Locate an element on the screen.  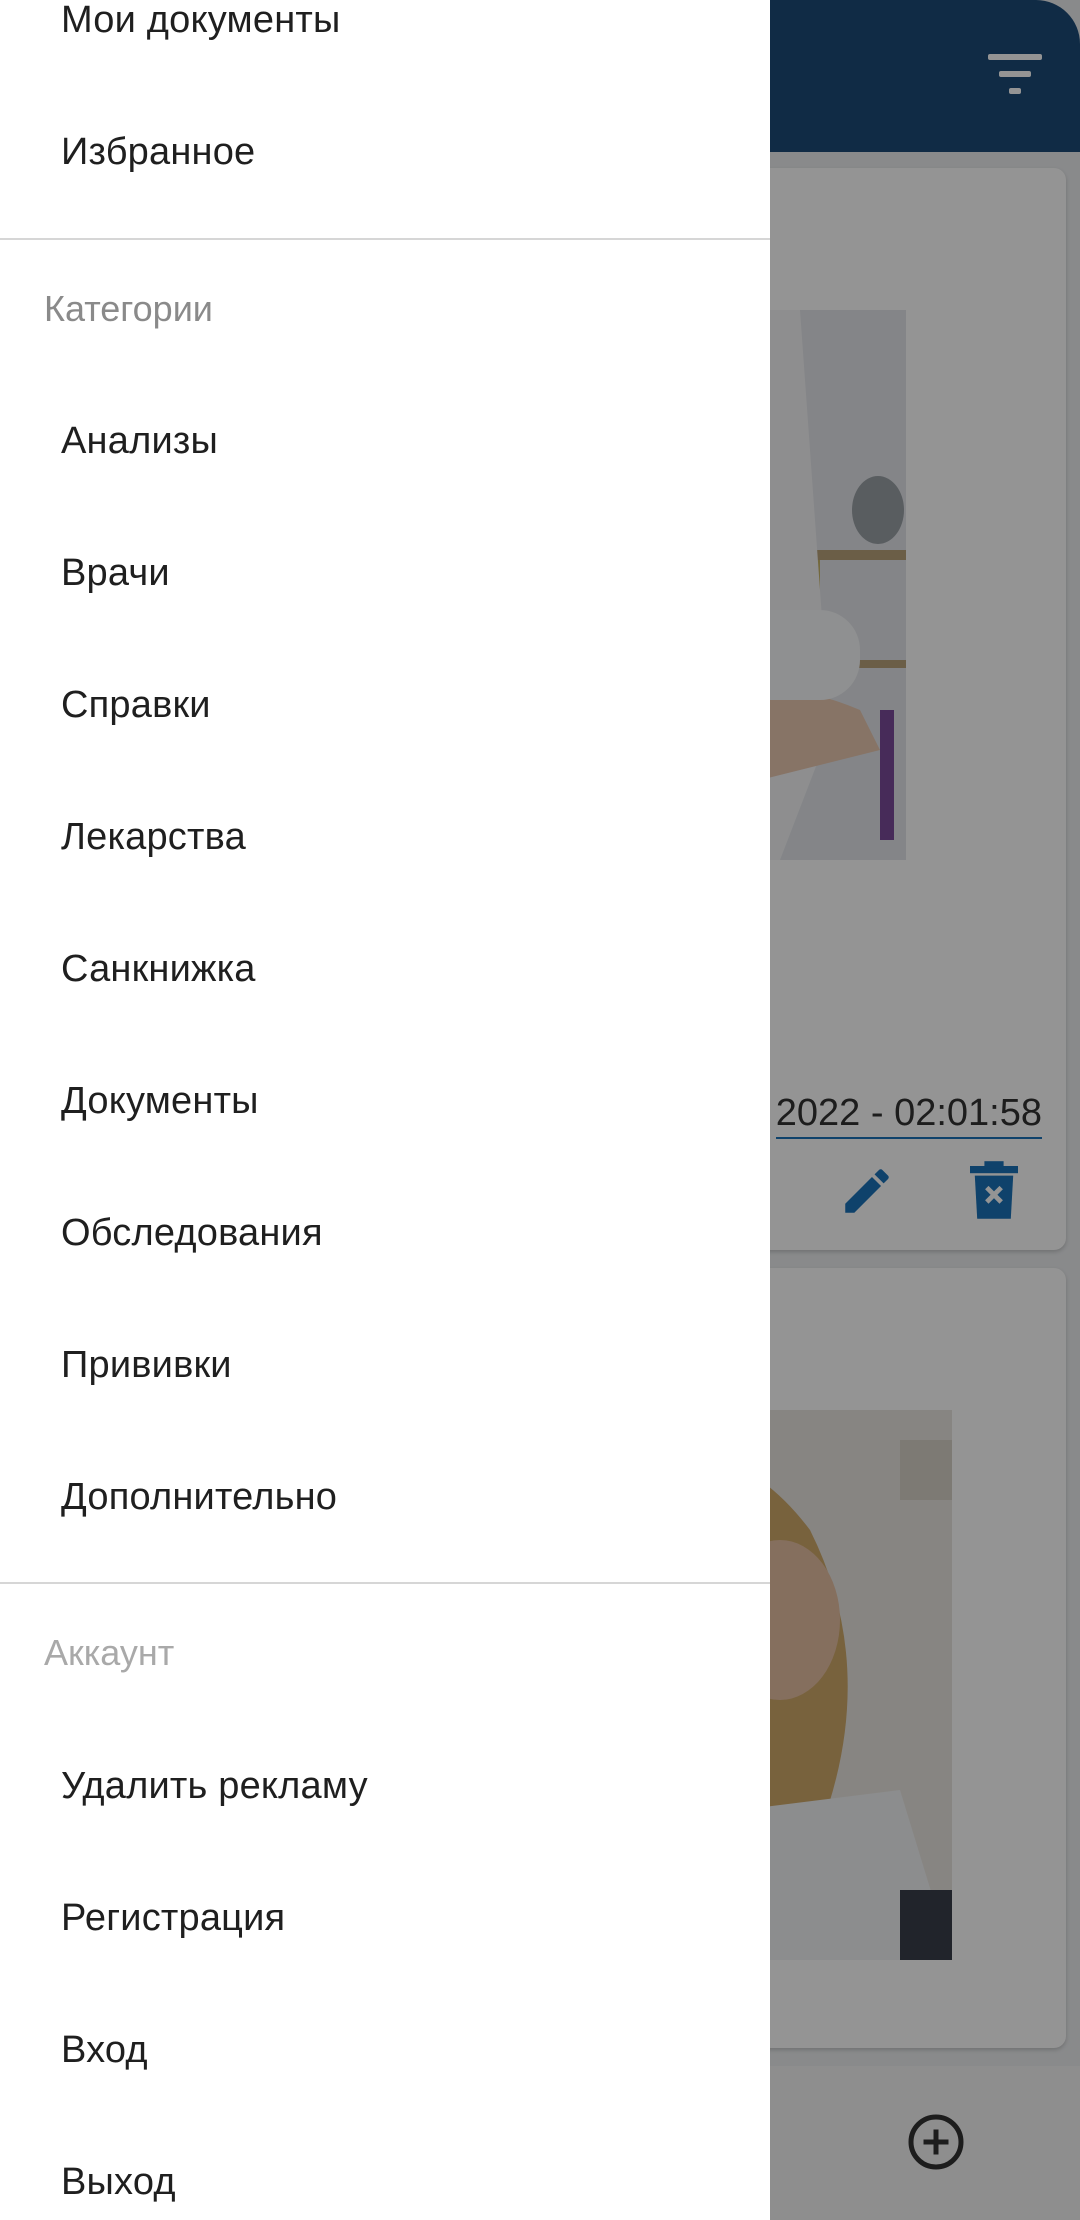
drawer-item-favorites: Избранное is located at coordinates (385, 152).